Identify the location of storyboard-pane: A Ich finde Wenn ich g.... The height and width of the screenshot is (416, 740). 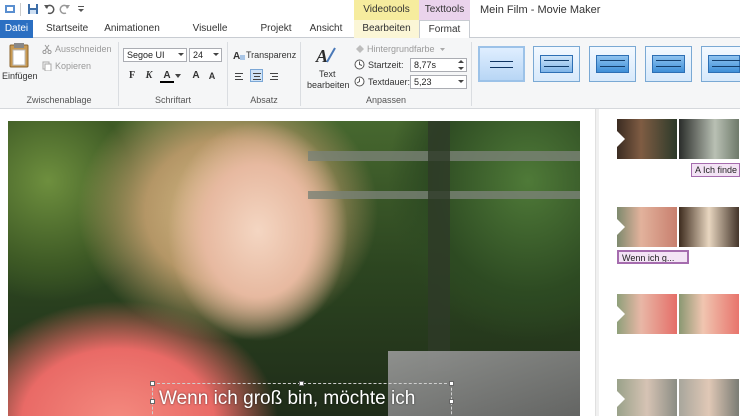
(669, 262).